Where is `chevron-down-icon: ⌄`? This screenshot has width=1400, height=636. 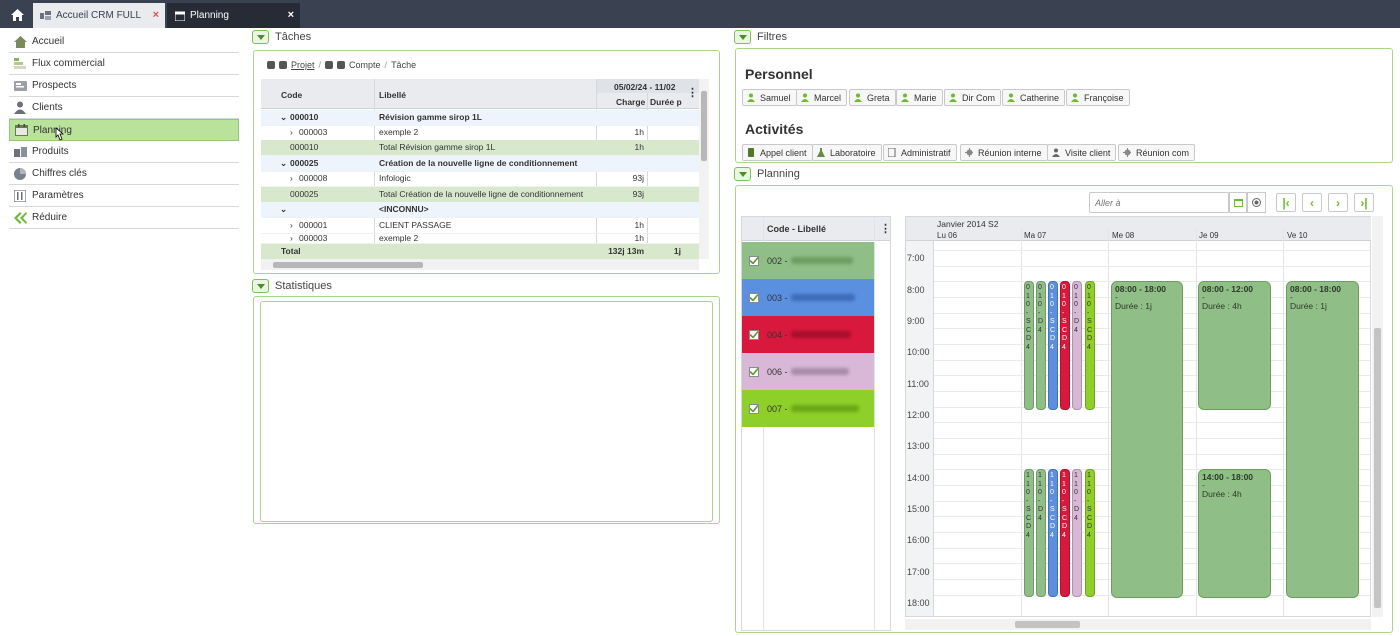
chevron-down-icon: ⌄ is located at coordinates (274, 209).